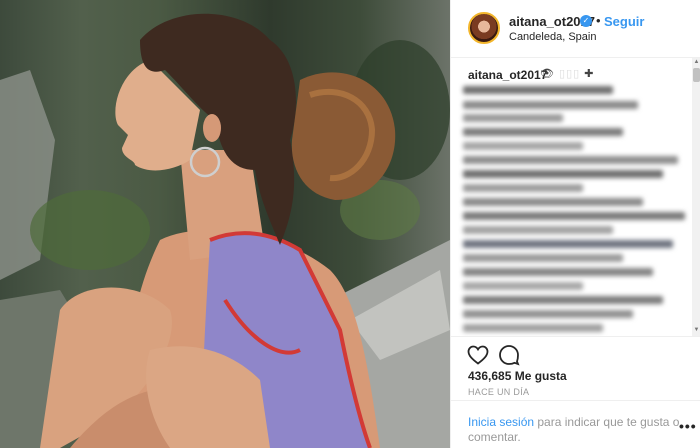  What do you see at coordinates (478, 355) in the screenshot?
I see `heart-icon` at bounding box center [478, 355].